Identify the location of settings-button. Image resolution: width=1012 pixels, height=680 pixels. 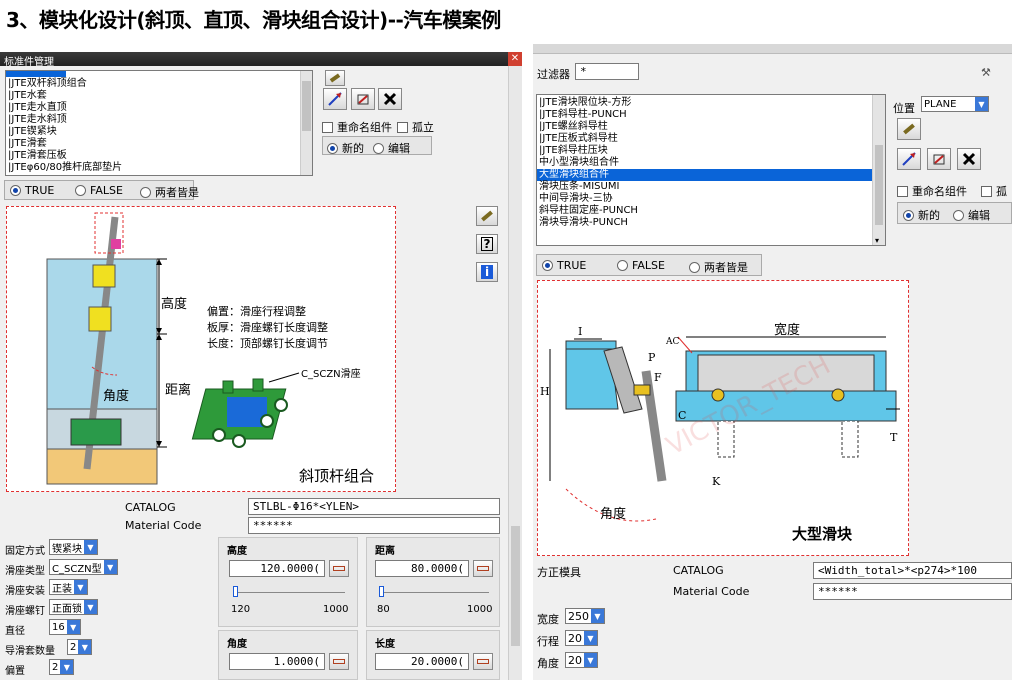
(487, 216).